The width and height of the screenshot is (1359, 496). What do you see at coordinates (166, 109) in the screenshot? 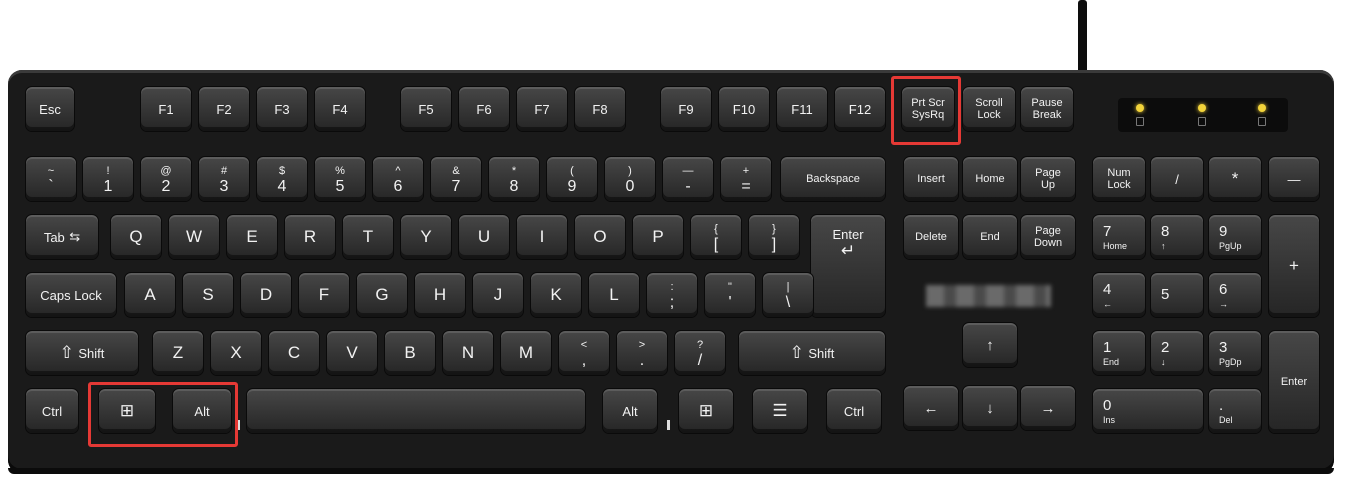
I see `key-f1: F1` at bounding box center [166, 109].